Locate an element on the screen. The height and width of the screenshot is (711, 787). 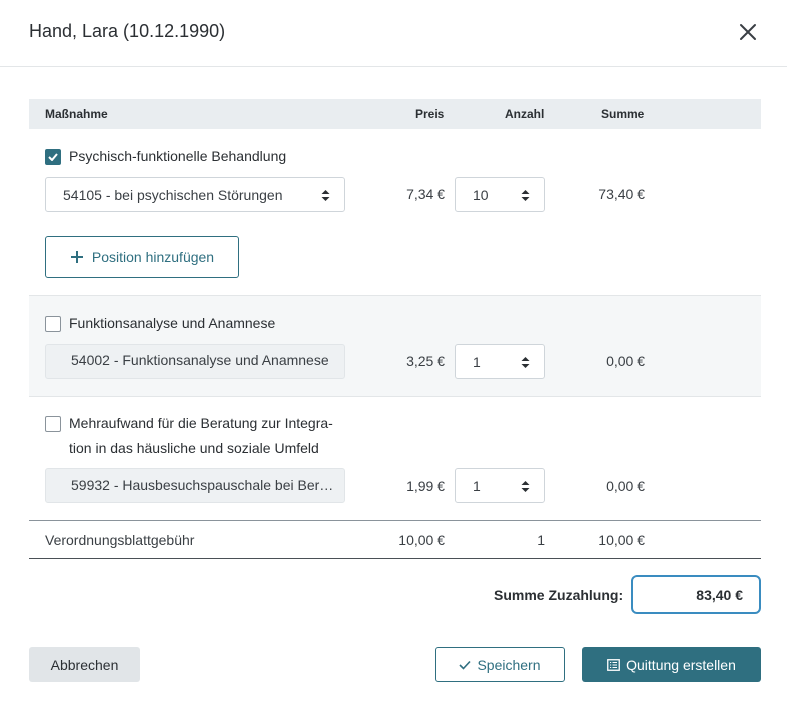
add-position-button: Position hinzufügen is located at coordinates (142, 257).